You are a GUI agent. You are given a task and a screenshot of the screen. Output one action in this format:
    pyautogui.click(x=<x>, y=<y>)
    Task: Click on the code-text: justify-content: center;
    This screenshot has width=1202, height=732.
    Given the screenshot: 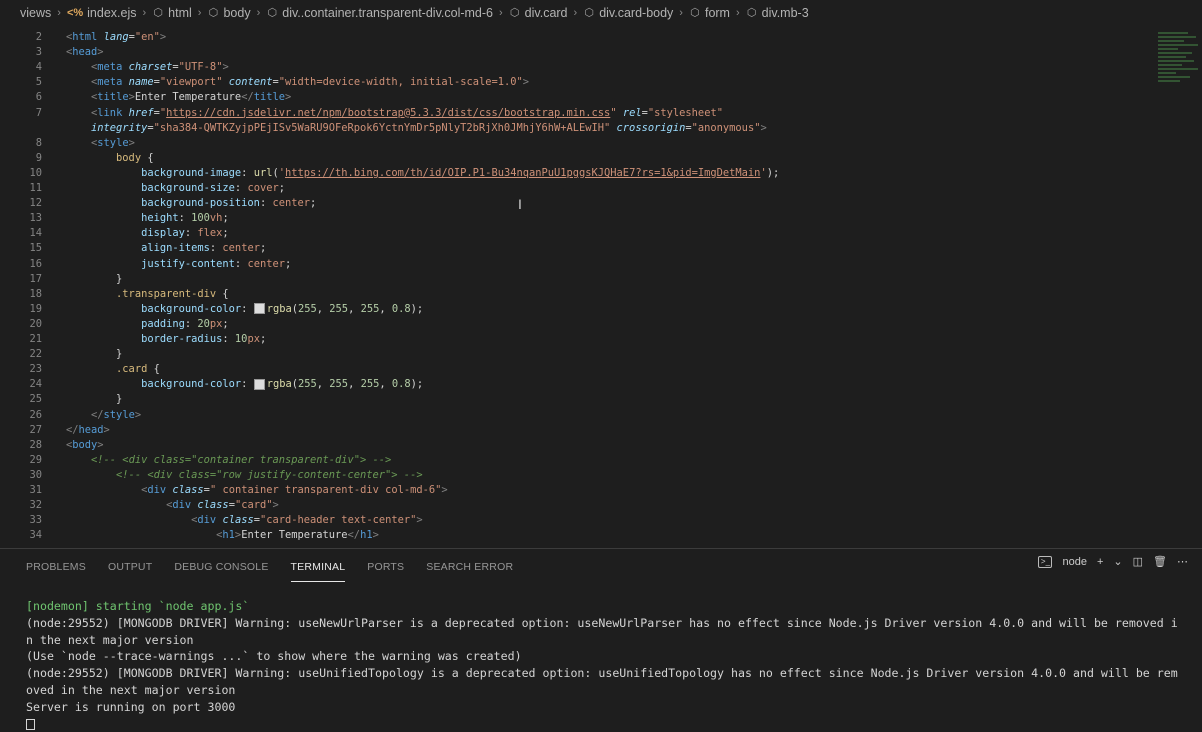 What is the action you would take?
    pyautogui.click(x=178, y=264)
    